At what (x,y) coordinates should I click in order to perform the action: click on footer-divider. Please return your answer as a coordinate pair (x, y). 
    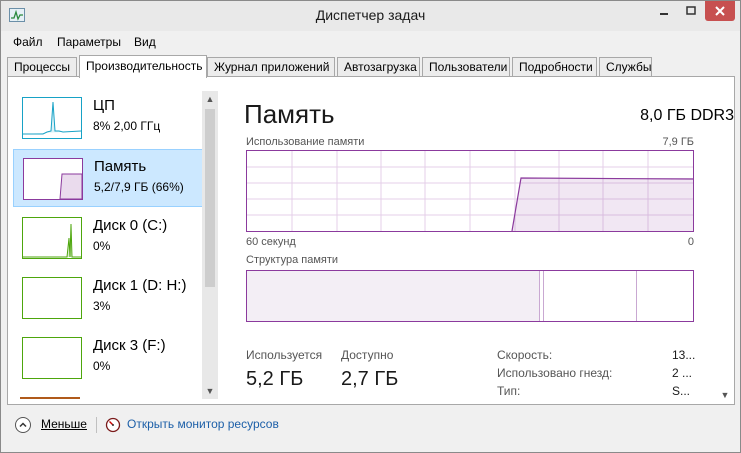
    Looking at the image, I should click on (96, 425).